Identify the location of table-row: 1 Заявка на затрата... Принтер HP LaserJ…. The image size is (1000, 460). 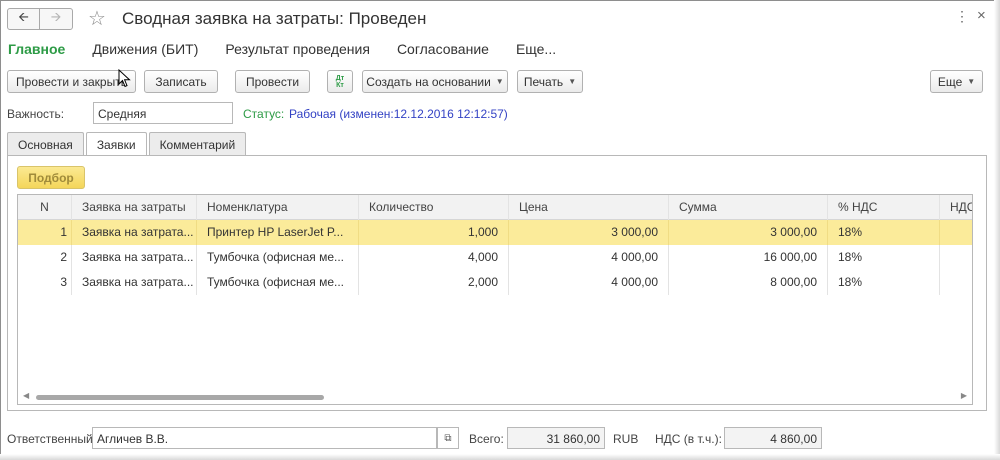
(495, 232).